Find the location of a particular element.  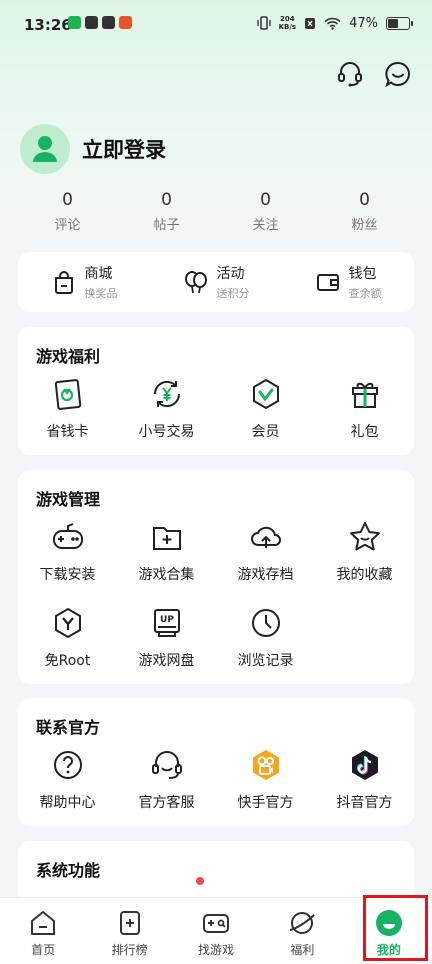

tab-highlight-box is located at coordinates (395, 928).